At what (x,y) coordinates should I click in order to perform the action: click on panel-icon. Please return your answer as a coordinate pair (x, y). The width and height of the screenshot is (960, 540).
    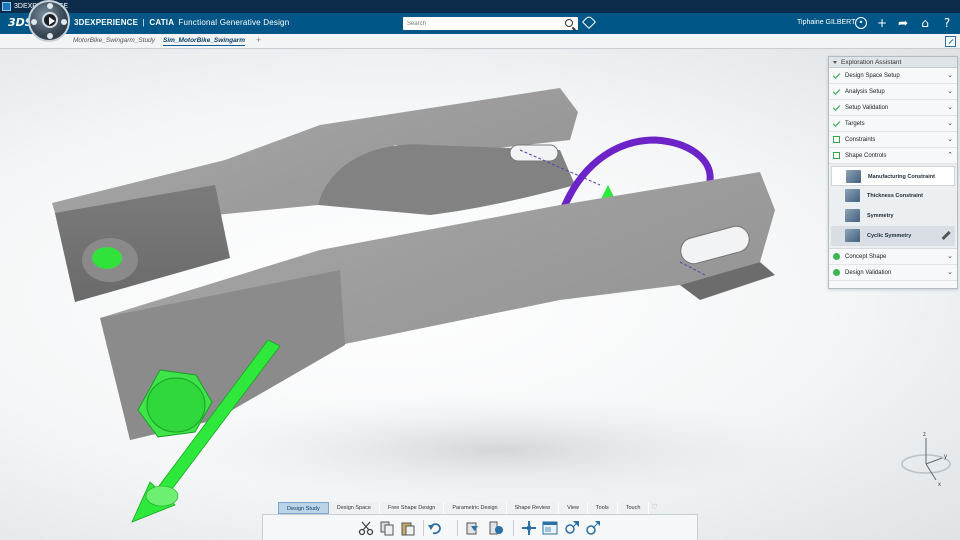
    Looking at the image, I should click on (550, 528).